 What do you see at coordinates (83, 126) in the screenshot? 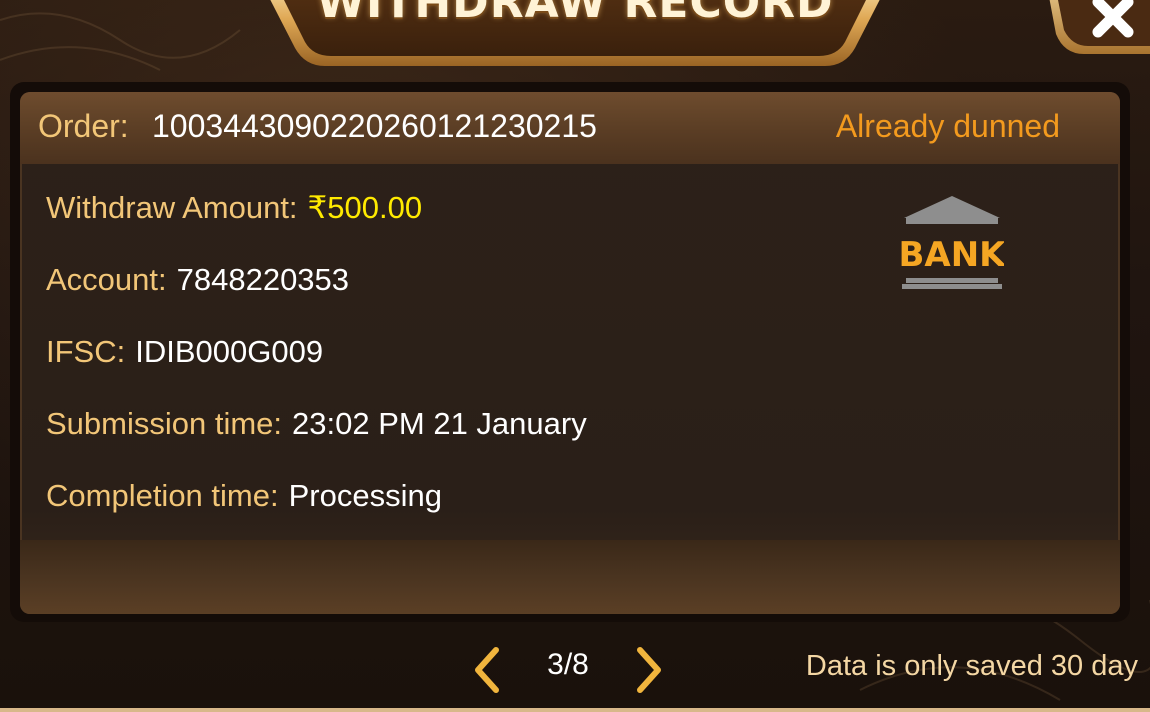
I see `order-label: Order:` at bounding box center [83, 126].